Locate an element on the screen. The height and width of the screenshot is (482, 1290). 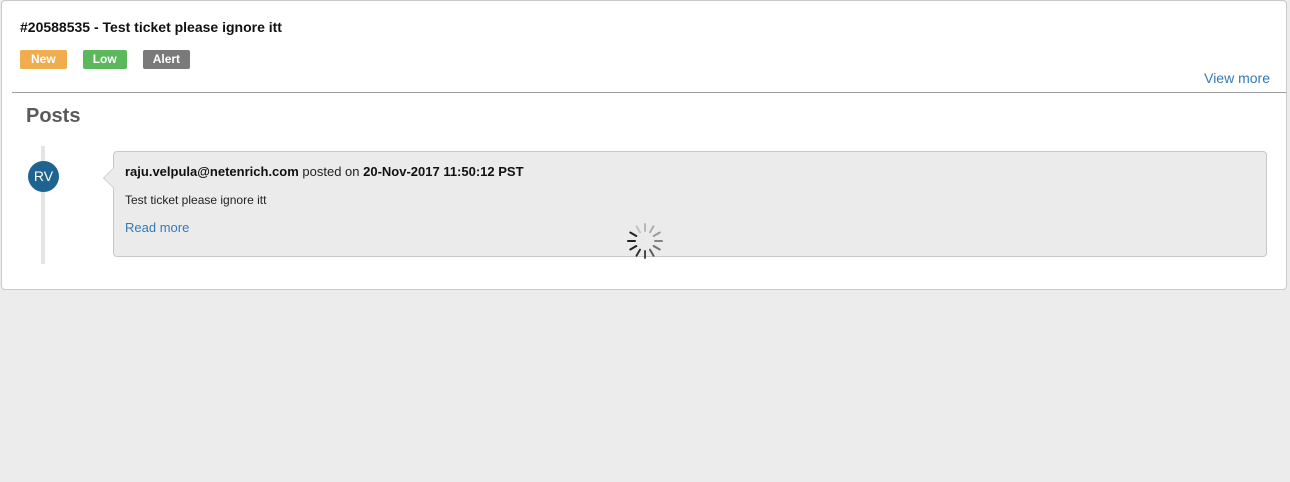
post-author: raju.velpula@netenrich.com is located at coordinates (212, 171).